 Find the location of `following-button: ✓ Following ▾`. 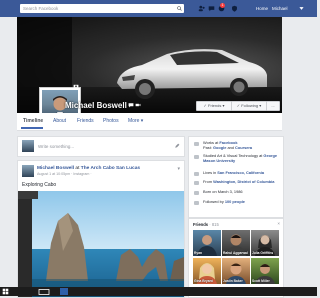

following-button: ✓ Following ▾ is located at coordinates (249, 106).